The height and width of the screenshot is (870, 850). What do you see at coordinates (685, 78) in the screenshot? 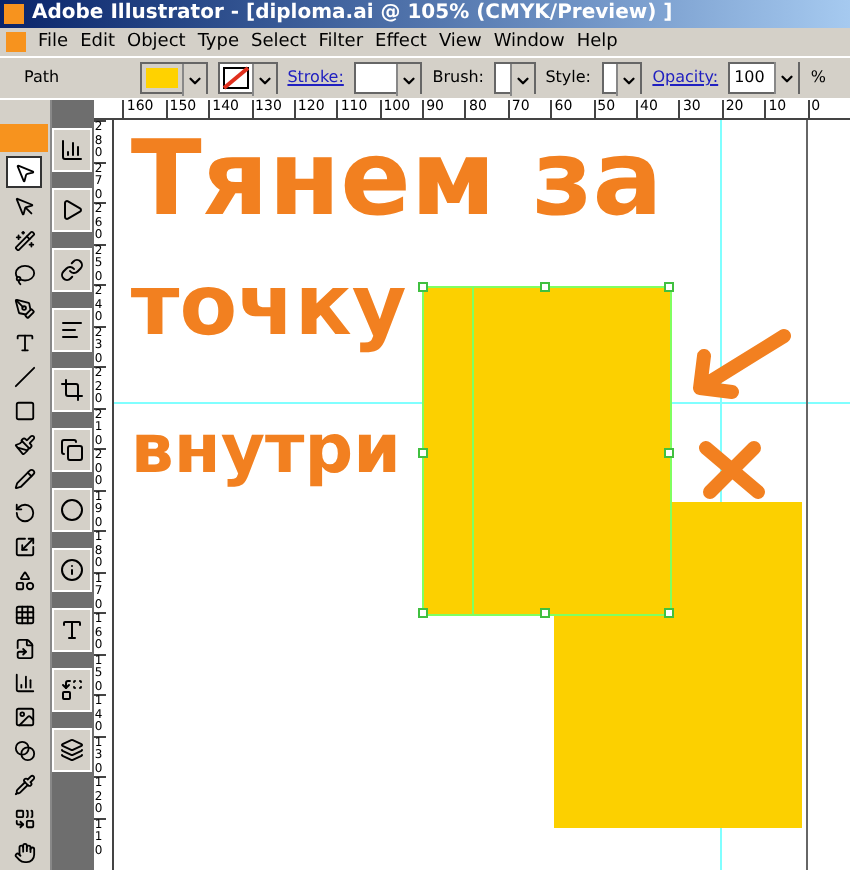
I see `opacity-link: Opacity:` at bounding box center [685, 78].